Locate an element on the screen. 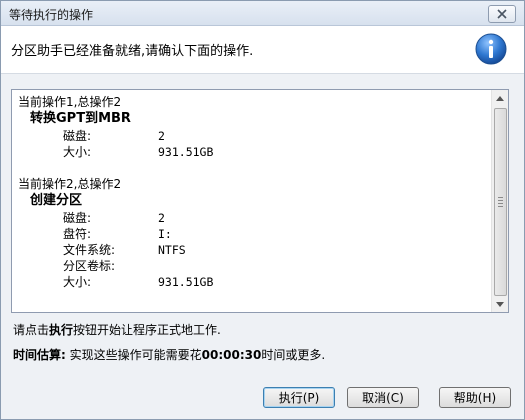 The height and width of the screenshot is (420, 525). execute-button: 执行(P) is located at coordinates (299, 397).